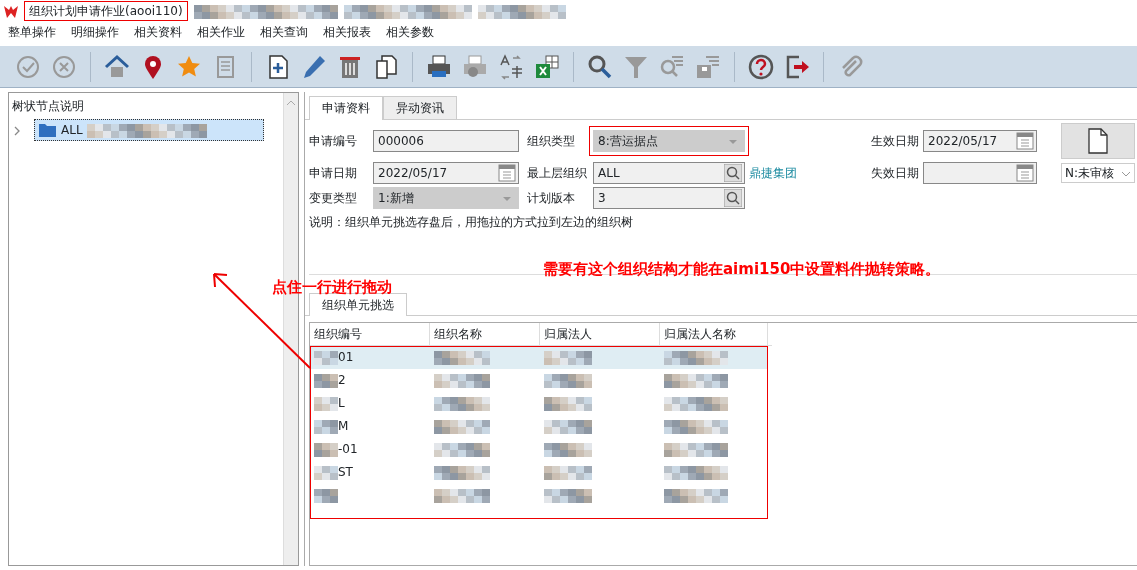 The width and height of the screenshot is (1137, 570). I want to click on table-row: ST, so click(539, 472).